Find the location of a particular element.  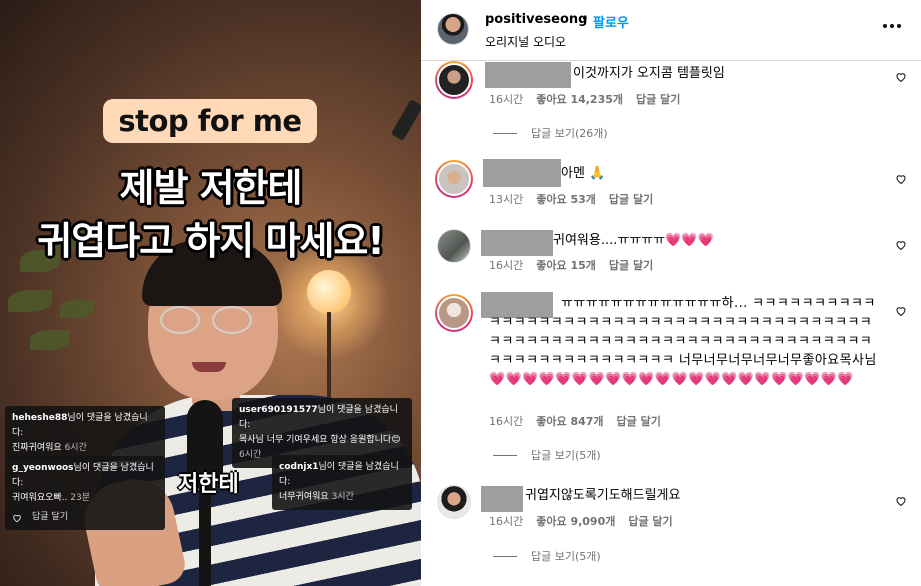

notification-text: 너무귀여워요 is located at coordinates (304, 497).